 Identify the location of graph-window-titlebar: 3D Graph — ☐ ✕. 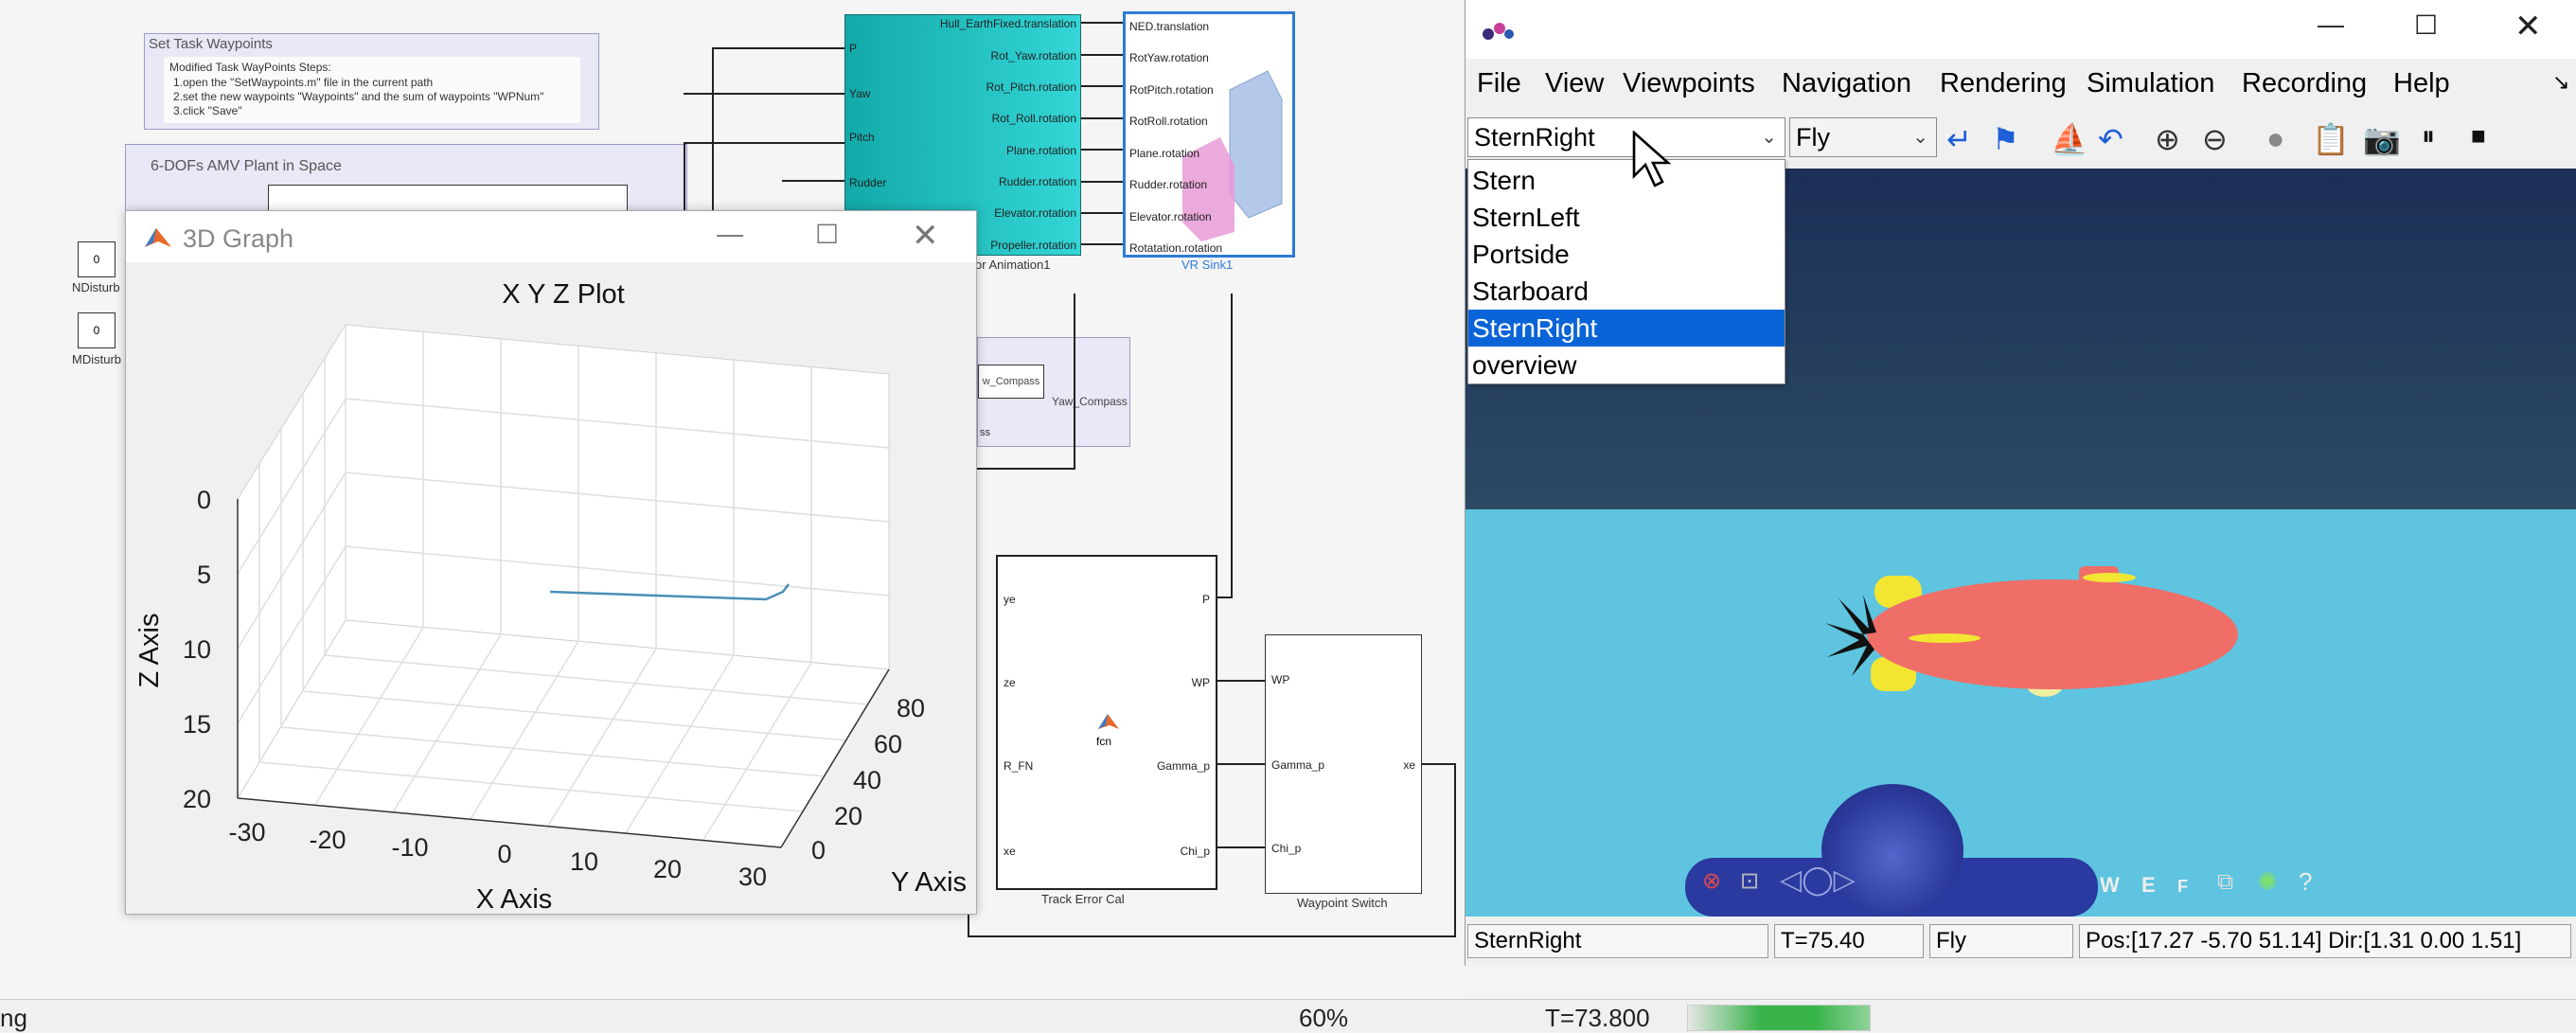
(551, 236).